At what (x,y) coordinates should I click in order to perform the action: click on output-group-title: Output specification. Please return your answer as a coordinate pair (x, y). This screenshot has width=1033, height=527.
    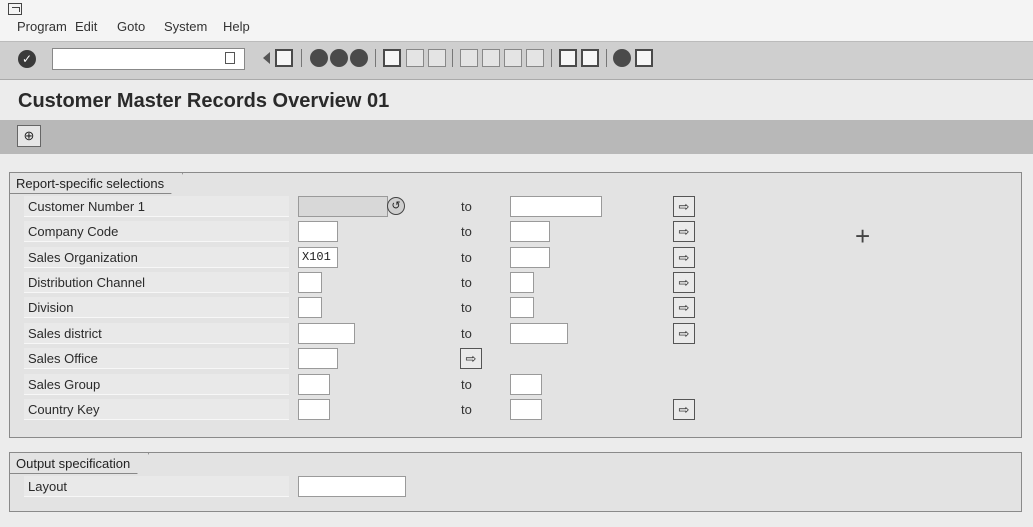
    Looking at the image, I should click on (79, 463).